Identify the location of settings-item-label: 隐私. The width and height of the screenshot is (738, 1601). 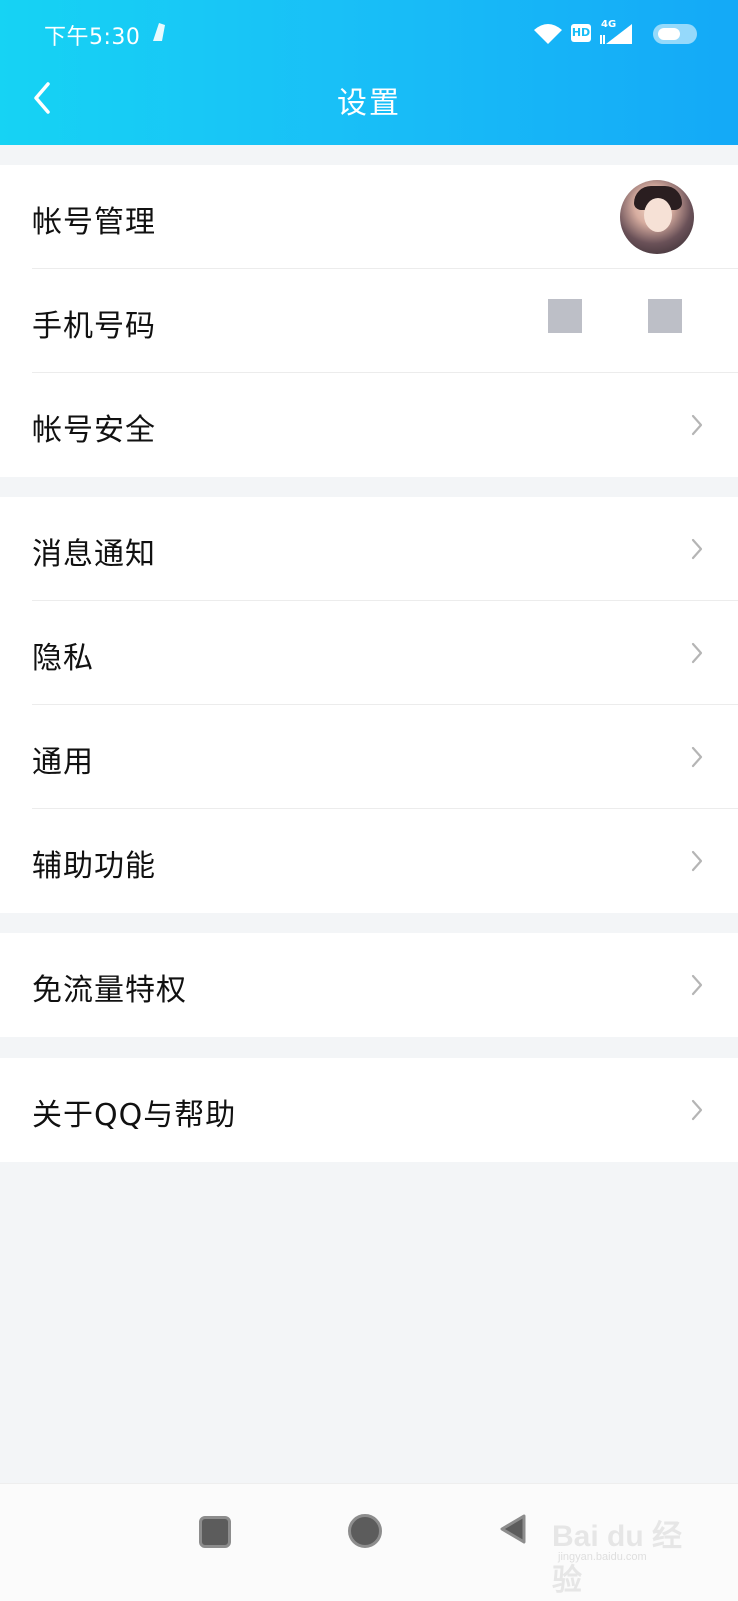
(63, 658).